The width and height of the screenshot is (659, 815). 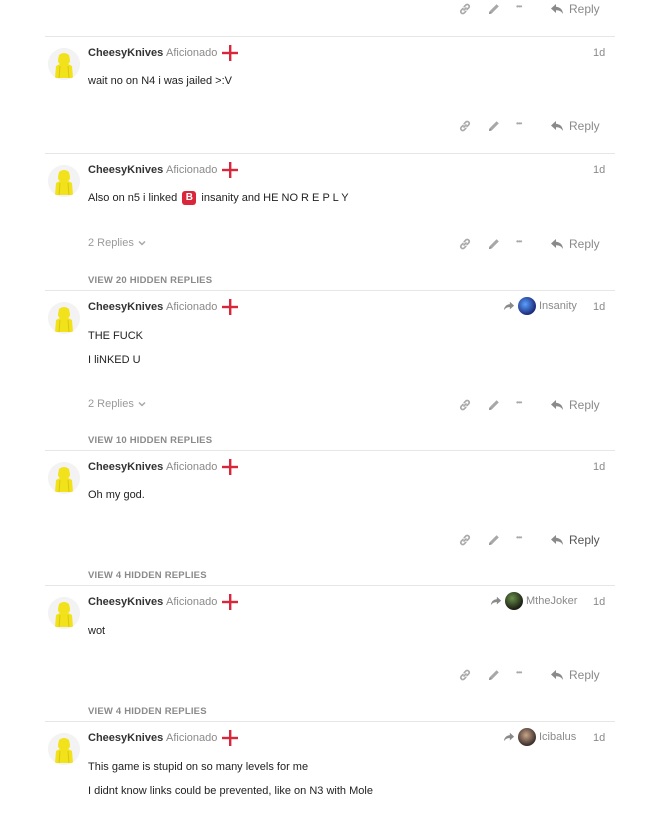 What do you see at coordinates (160, 81) in the screenshot?
I see `comment-text: wait no on N4 i was jailed >:V` at bounding box center [160, 81].